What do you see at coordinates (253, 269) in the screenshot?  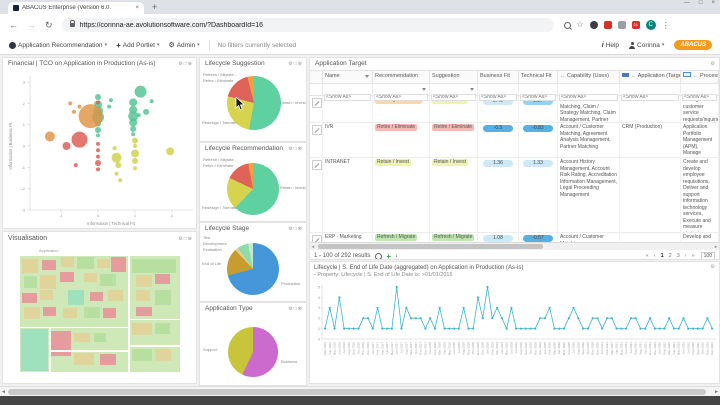 I see `pie-chart` at bounding box center [253, 269].